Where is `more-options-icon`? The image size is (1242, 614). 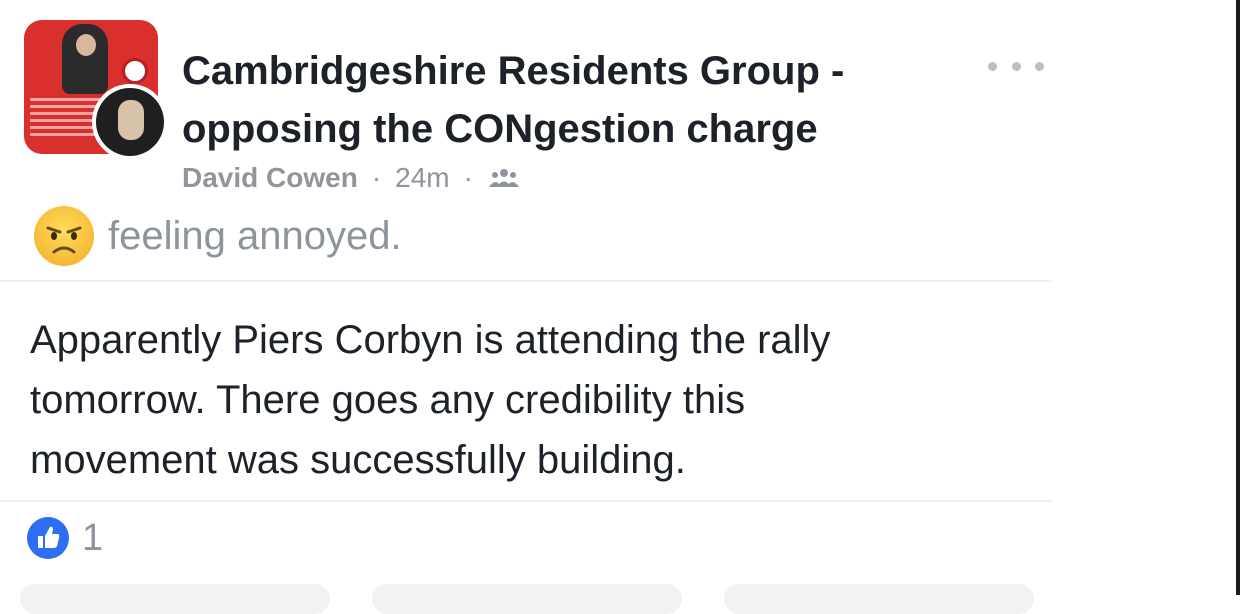
more-options-icon is located at coordinates (1016, 66).